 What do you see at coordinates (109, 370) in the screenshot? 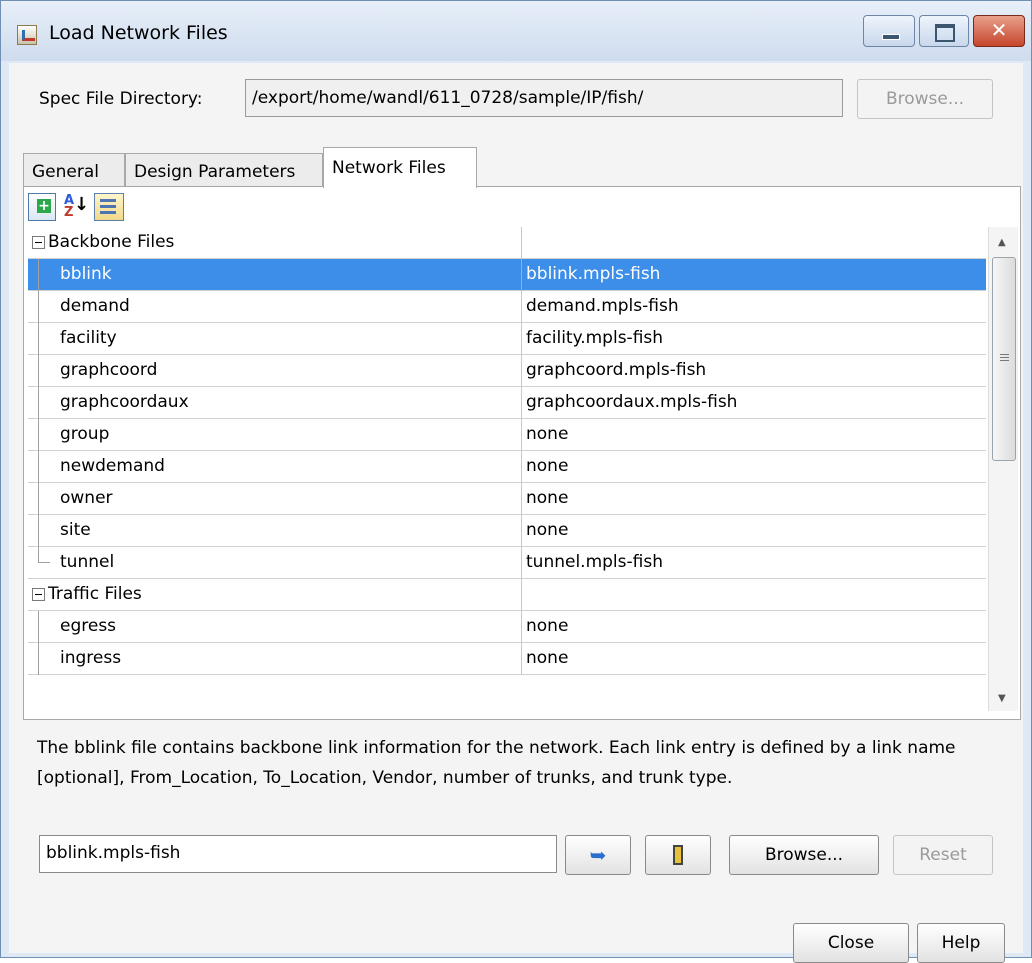
I see `file-name: graphcoord` at bounding box center [109, 370].